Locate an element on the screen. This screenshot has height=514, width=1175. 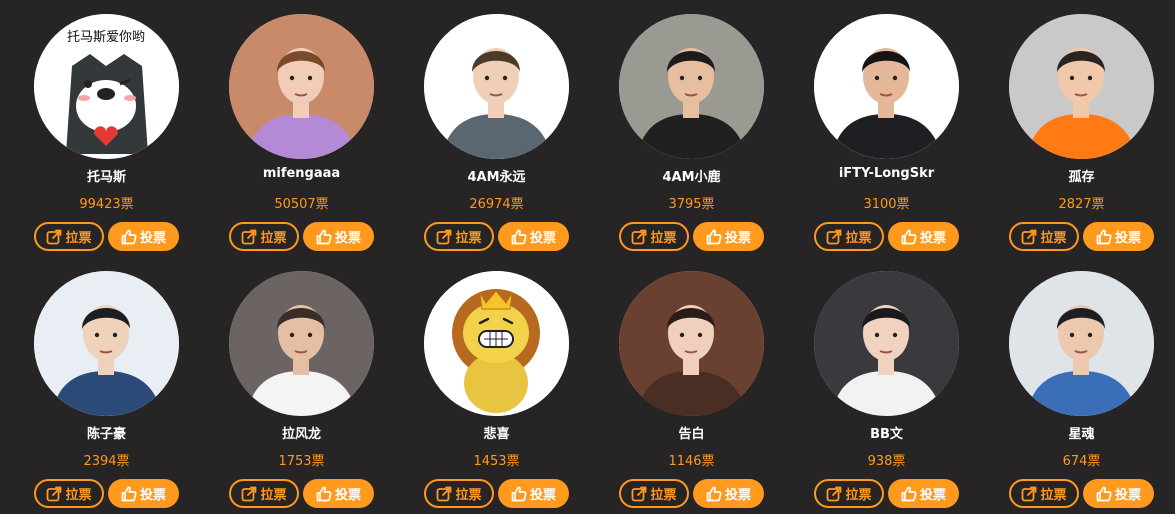
vote-count: 1753票 is located at coordinates (301, 461).